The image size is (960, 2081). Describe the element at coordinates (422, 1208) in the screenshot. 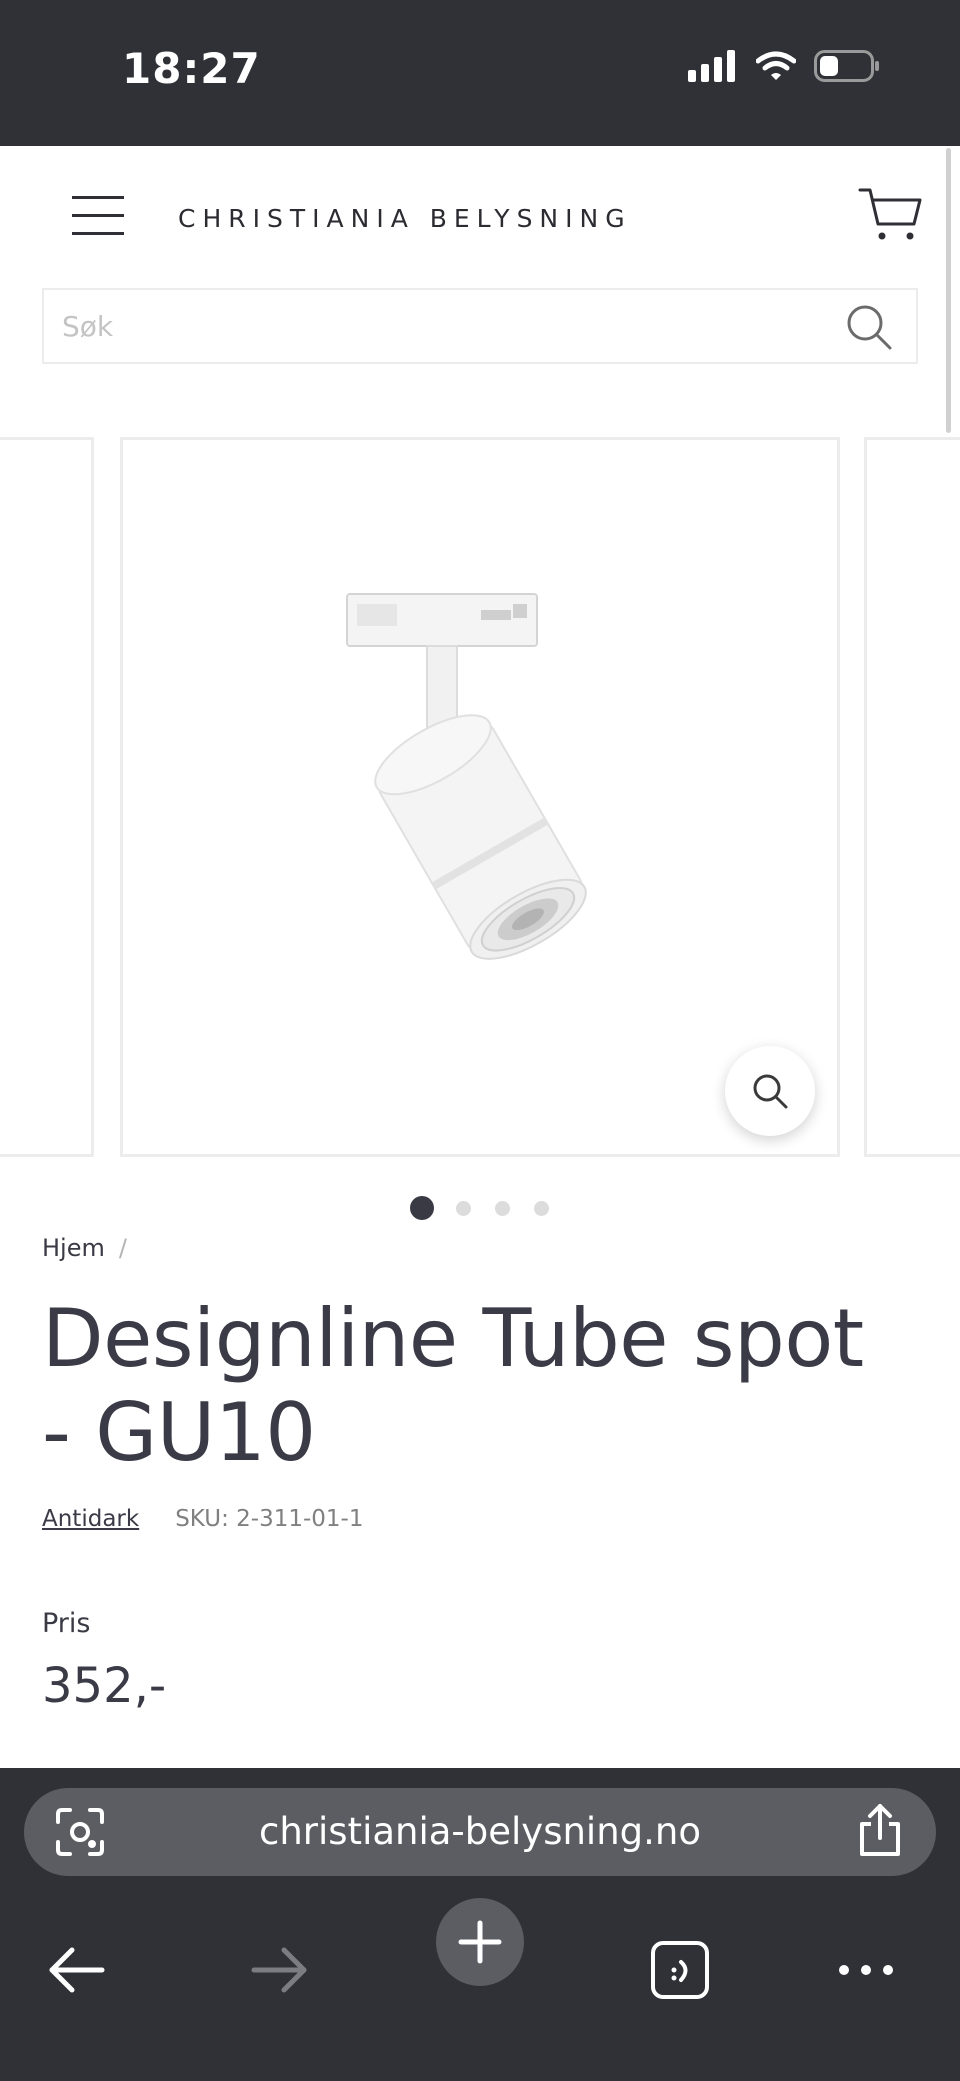

I see `carousel-dot-active` at that location.